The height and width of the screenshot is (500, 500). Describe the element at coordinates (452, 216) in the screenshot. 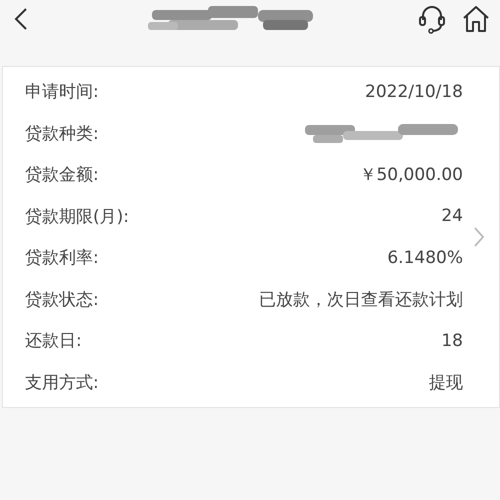

I see `field-value: 24` at that location.